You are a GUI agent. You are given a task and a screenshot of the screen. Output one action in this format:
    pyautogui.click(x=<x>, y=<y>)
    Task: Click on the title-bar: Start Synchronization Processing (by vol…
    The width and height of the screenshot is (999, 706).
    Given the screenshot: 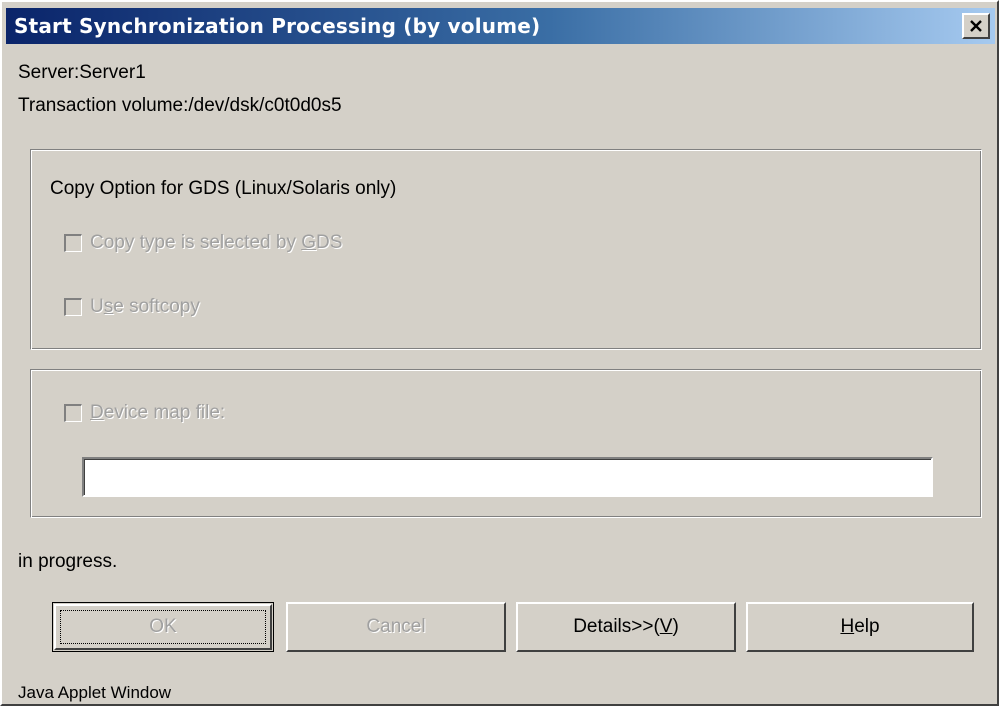 What is the action you would take?
    pyautogui.click(x=500, y=26)
    